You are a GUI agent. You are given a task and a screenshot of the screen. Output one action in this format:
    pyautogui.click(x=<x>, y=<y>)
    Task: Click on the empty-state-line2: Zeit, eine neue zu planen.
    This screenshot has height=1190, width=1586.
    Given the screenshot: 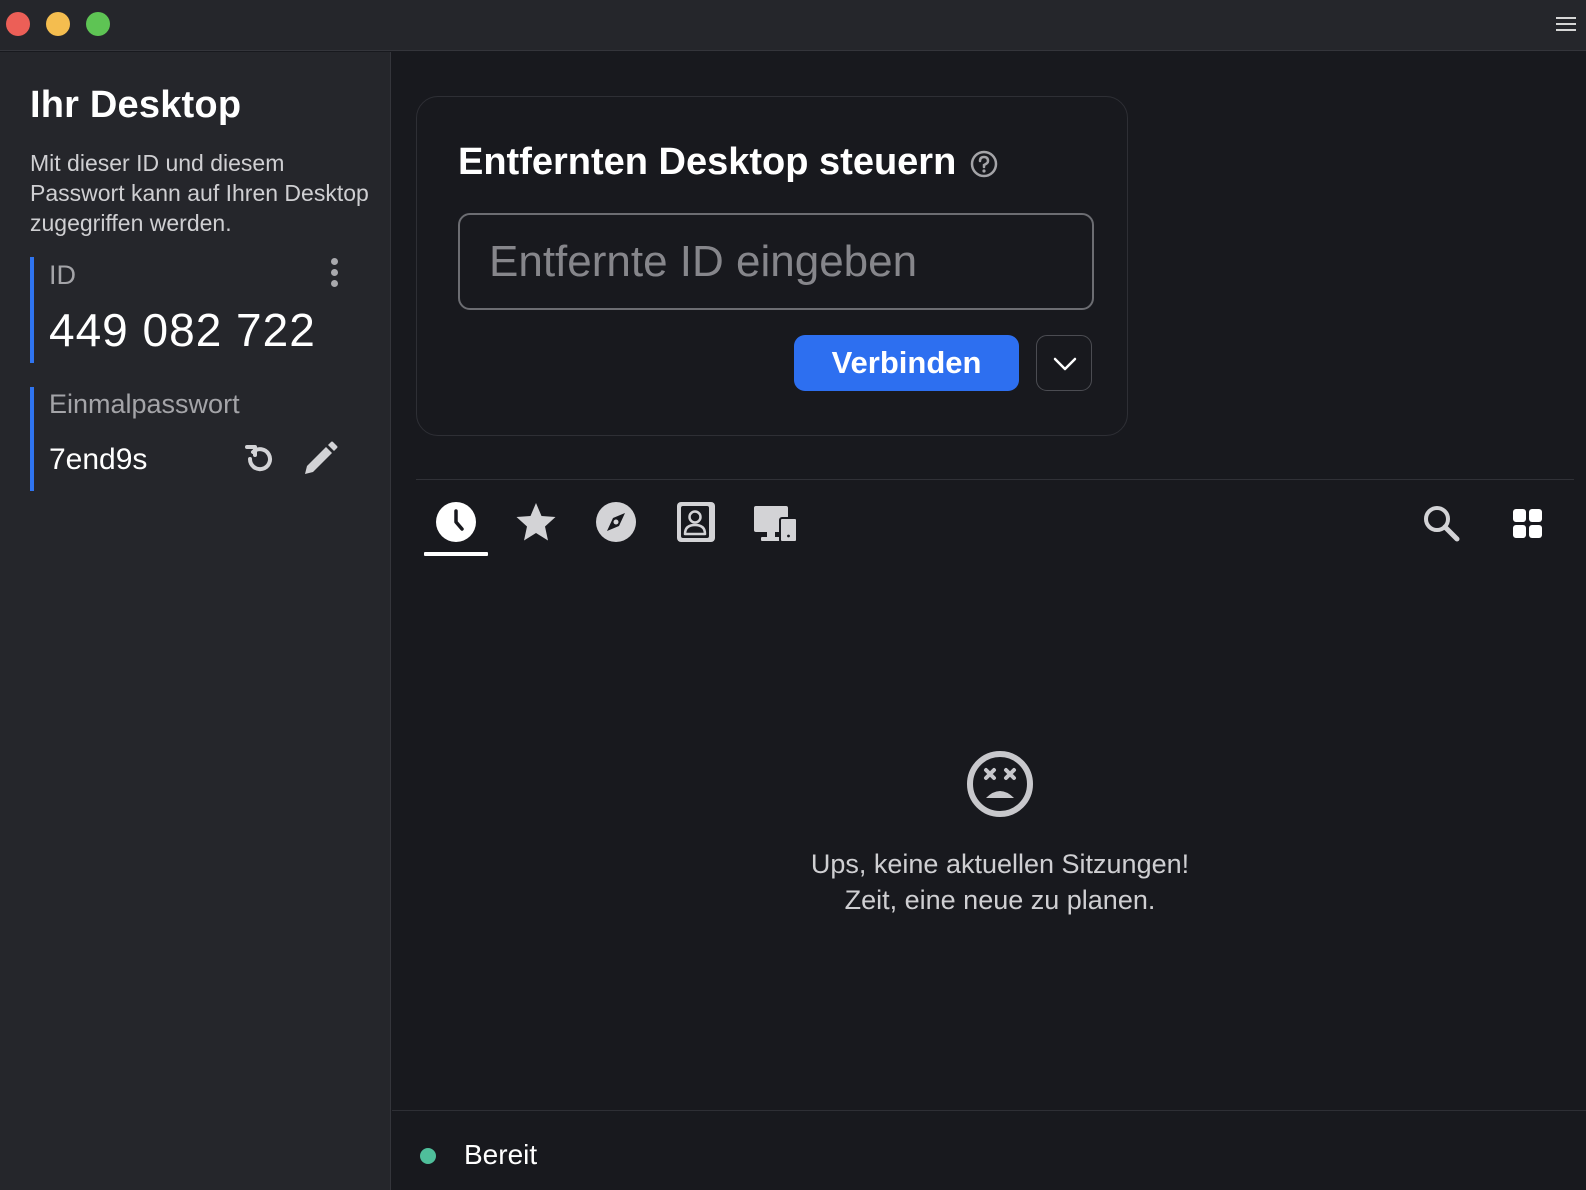 What is the action you would take?
    pyautogui.click(x=1000, y=900)
    